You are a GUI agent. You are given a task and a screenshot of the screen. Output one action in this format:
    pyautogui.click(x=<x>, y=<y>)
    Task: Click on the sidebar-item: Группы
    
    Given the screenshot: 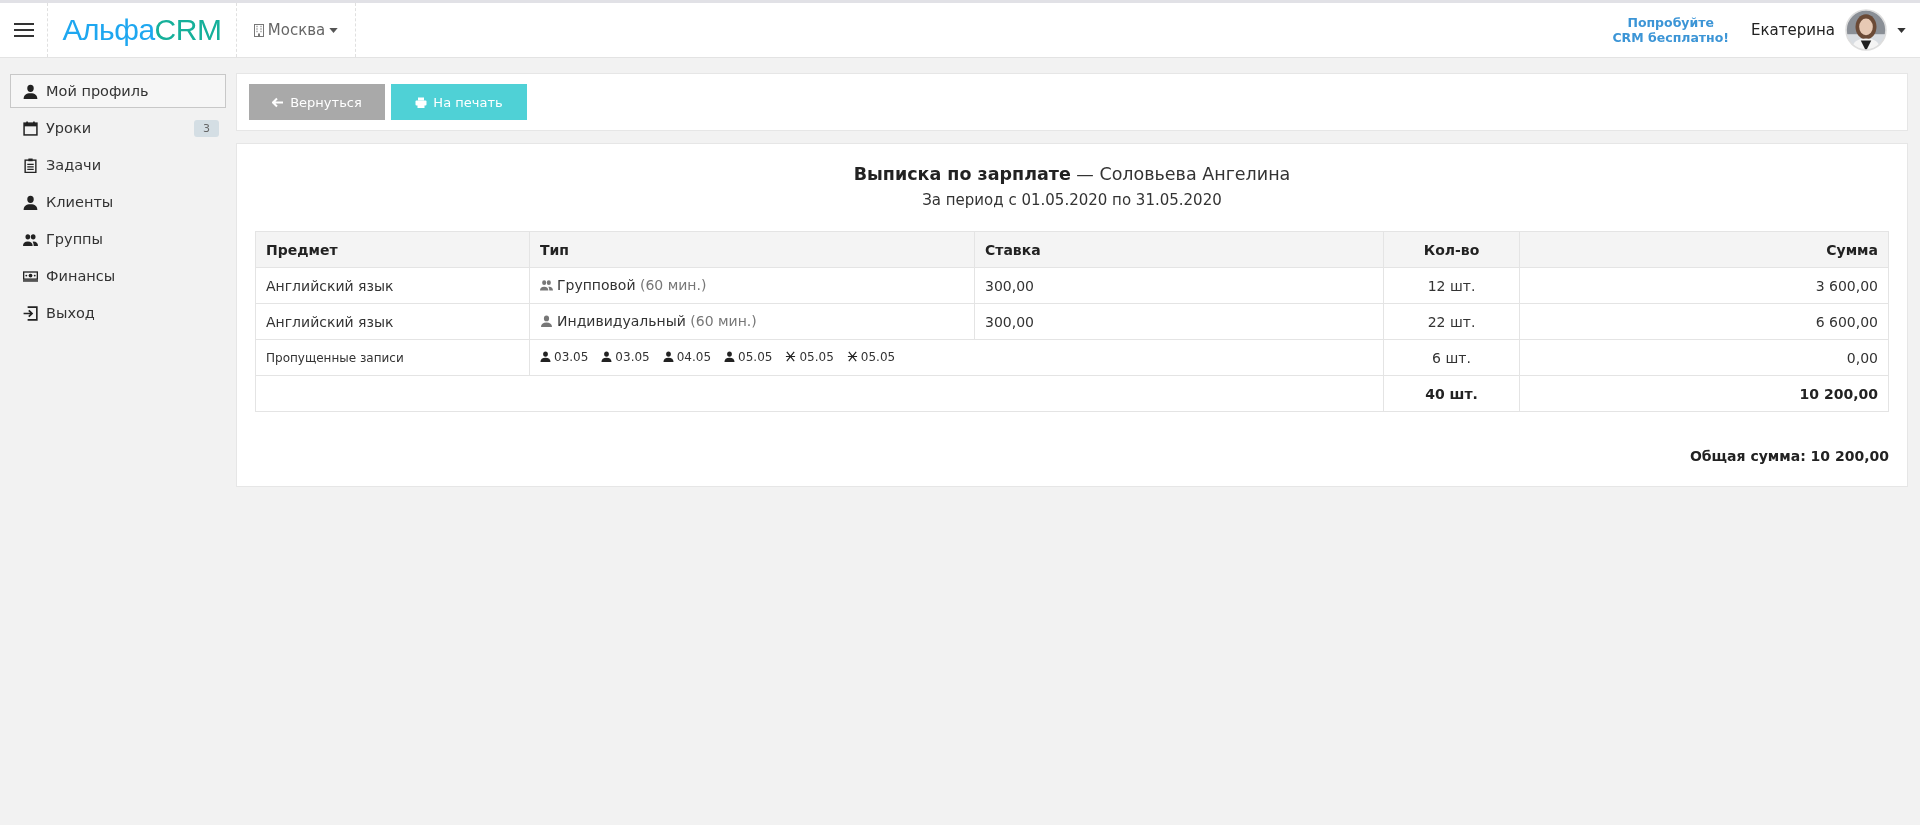 What is the action you would take?
    pyautogui.click(x=118, y=239)
    